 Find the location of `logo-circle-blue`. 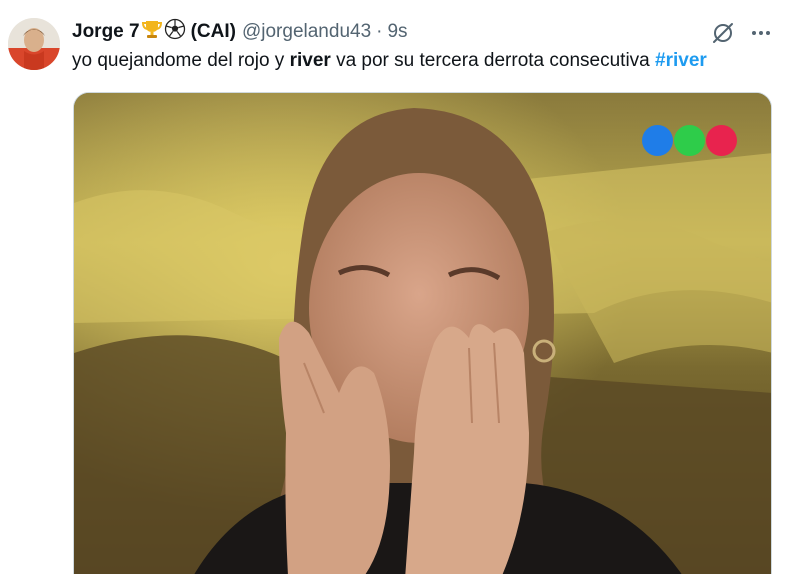

logo-circle-blue is located at coordinates (657, 140).